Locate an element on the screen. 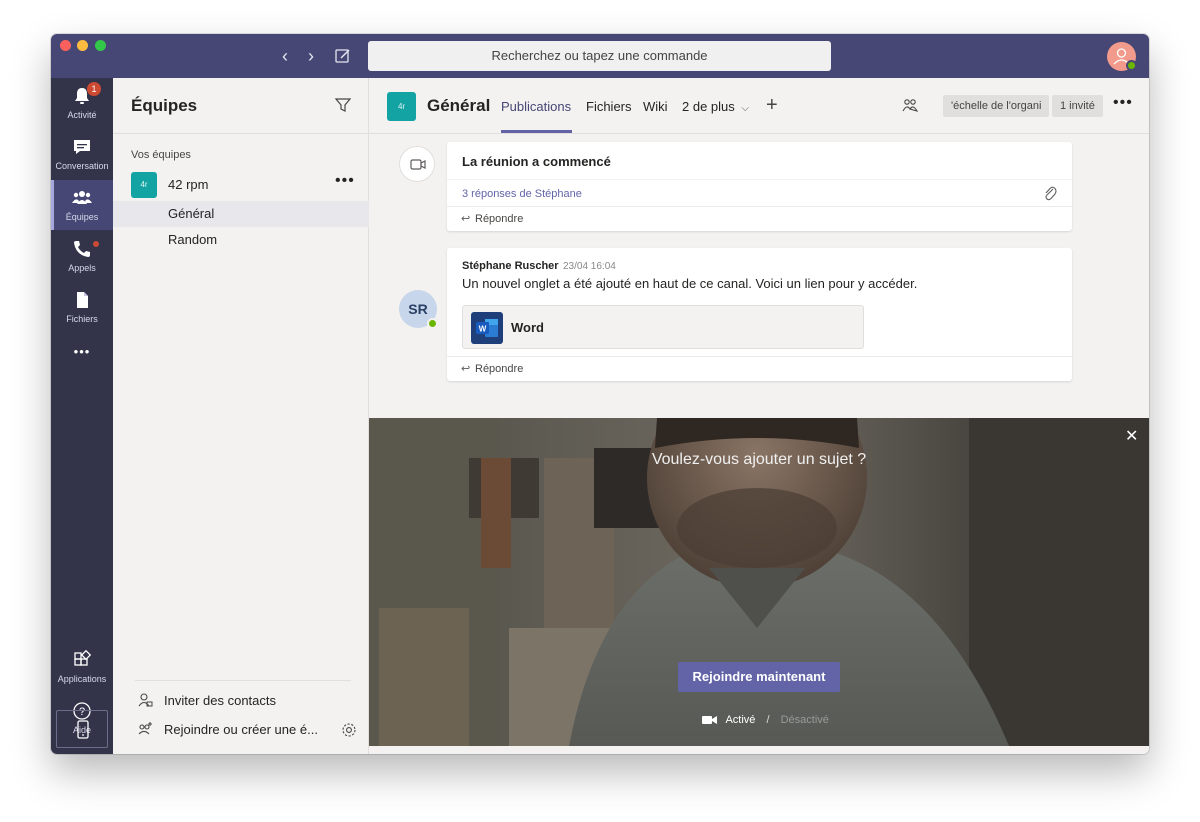 The height and width of the screenshot is (822, 1200). video-camera-icon is located at coordinates (418, 164).